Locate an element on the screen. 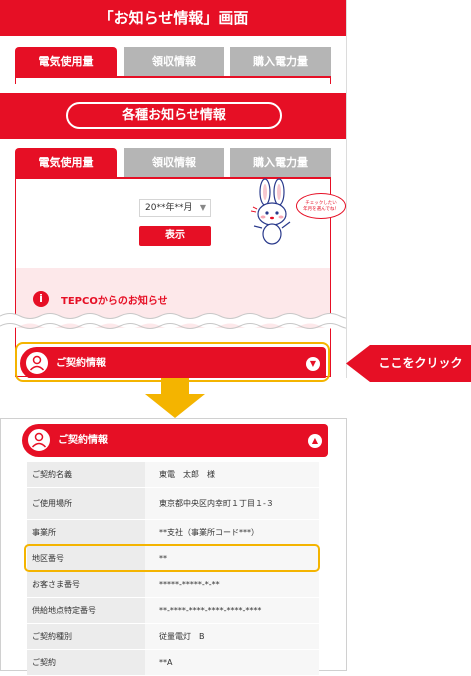 The width and height of the screenshot is (471, 676). tepco-notice-label: TEPCOからのお知らせ is located at coordinates (114, 299).